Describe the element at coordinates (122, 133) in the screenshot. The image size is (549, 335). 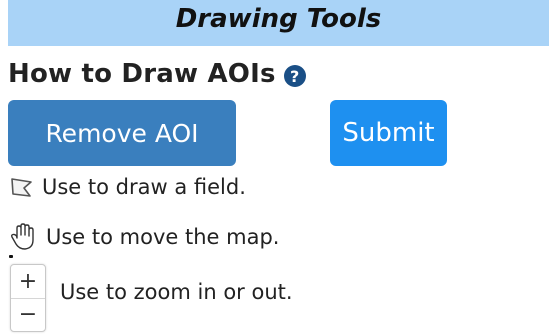
I see `remove-aoi-button: Remove AOI` at that location.